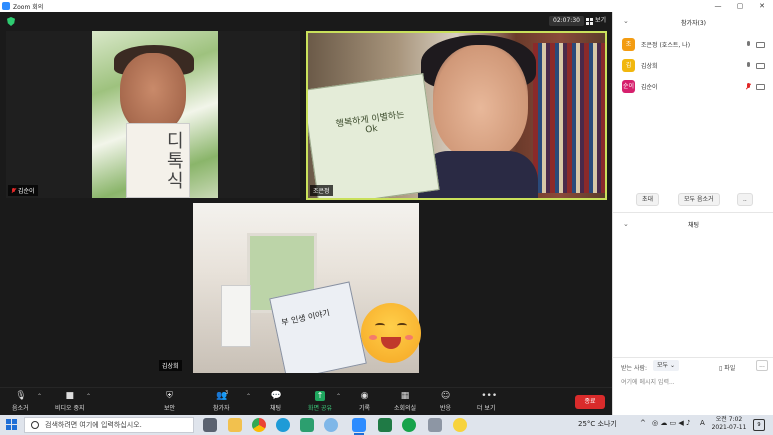 This screenshot has width=773, height=435. I want to click on kakaotalk-icon, so click(460, 425).